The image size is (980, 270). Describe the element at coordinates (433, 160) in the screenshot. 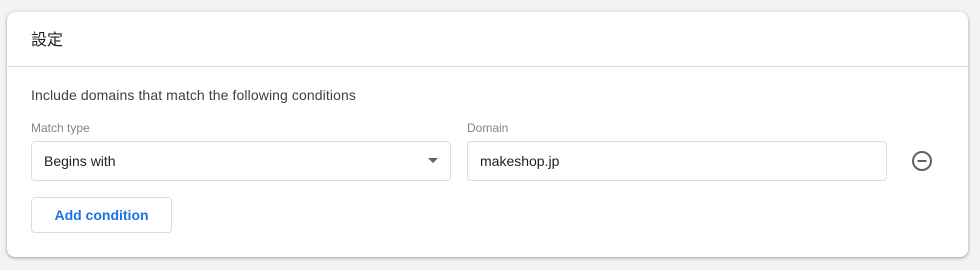

I see `dropdown-arrow-icon` at that location.